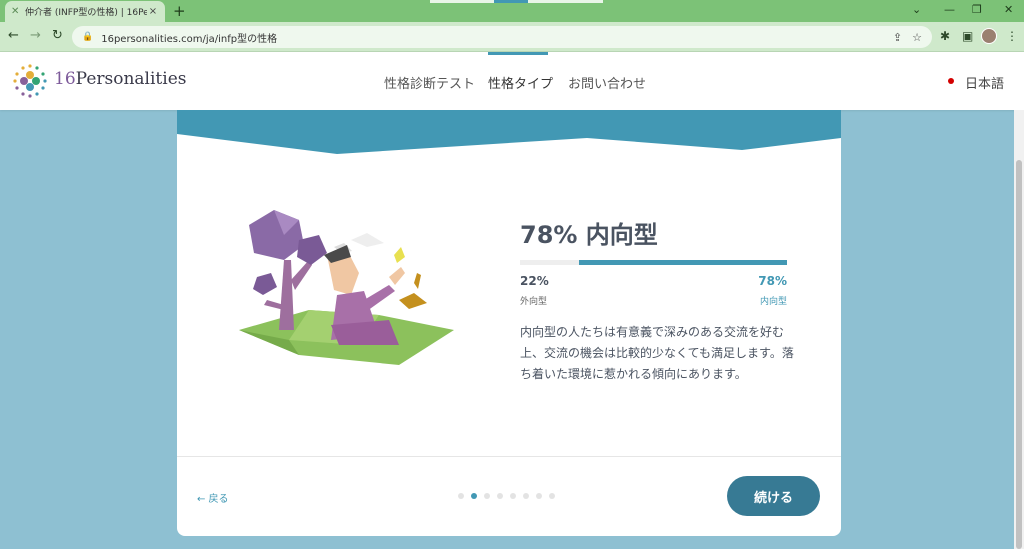 This screenshot has width=1024, height=549. What do you see at coordinates (773, 496) in the screenshot?
I see `continue-button: 続ける` at bounding box center [773, 496].